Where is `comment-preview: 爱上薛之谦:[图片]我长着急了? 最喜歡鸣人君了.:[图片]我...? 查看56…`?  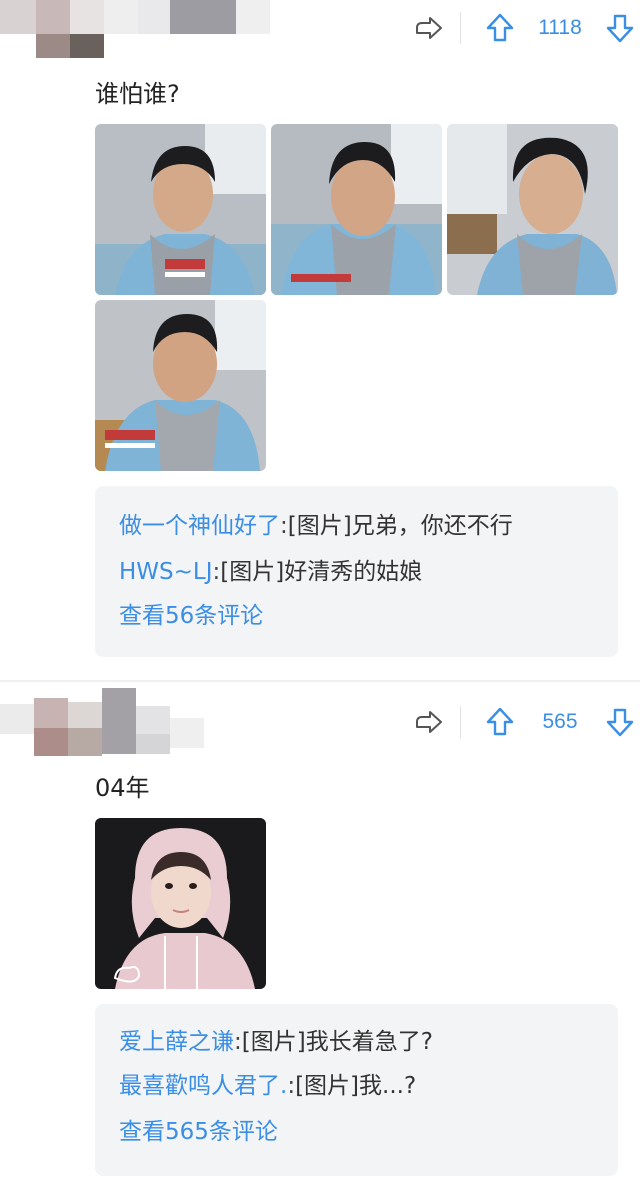
comment-preview: 爱上薛之谦:[图片]我长着急了? 最喜歡鸣人君了.:[图片]我...? 查看56… is located at coordinates (356, 1090).